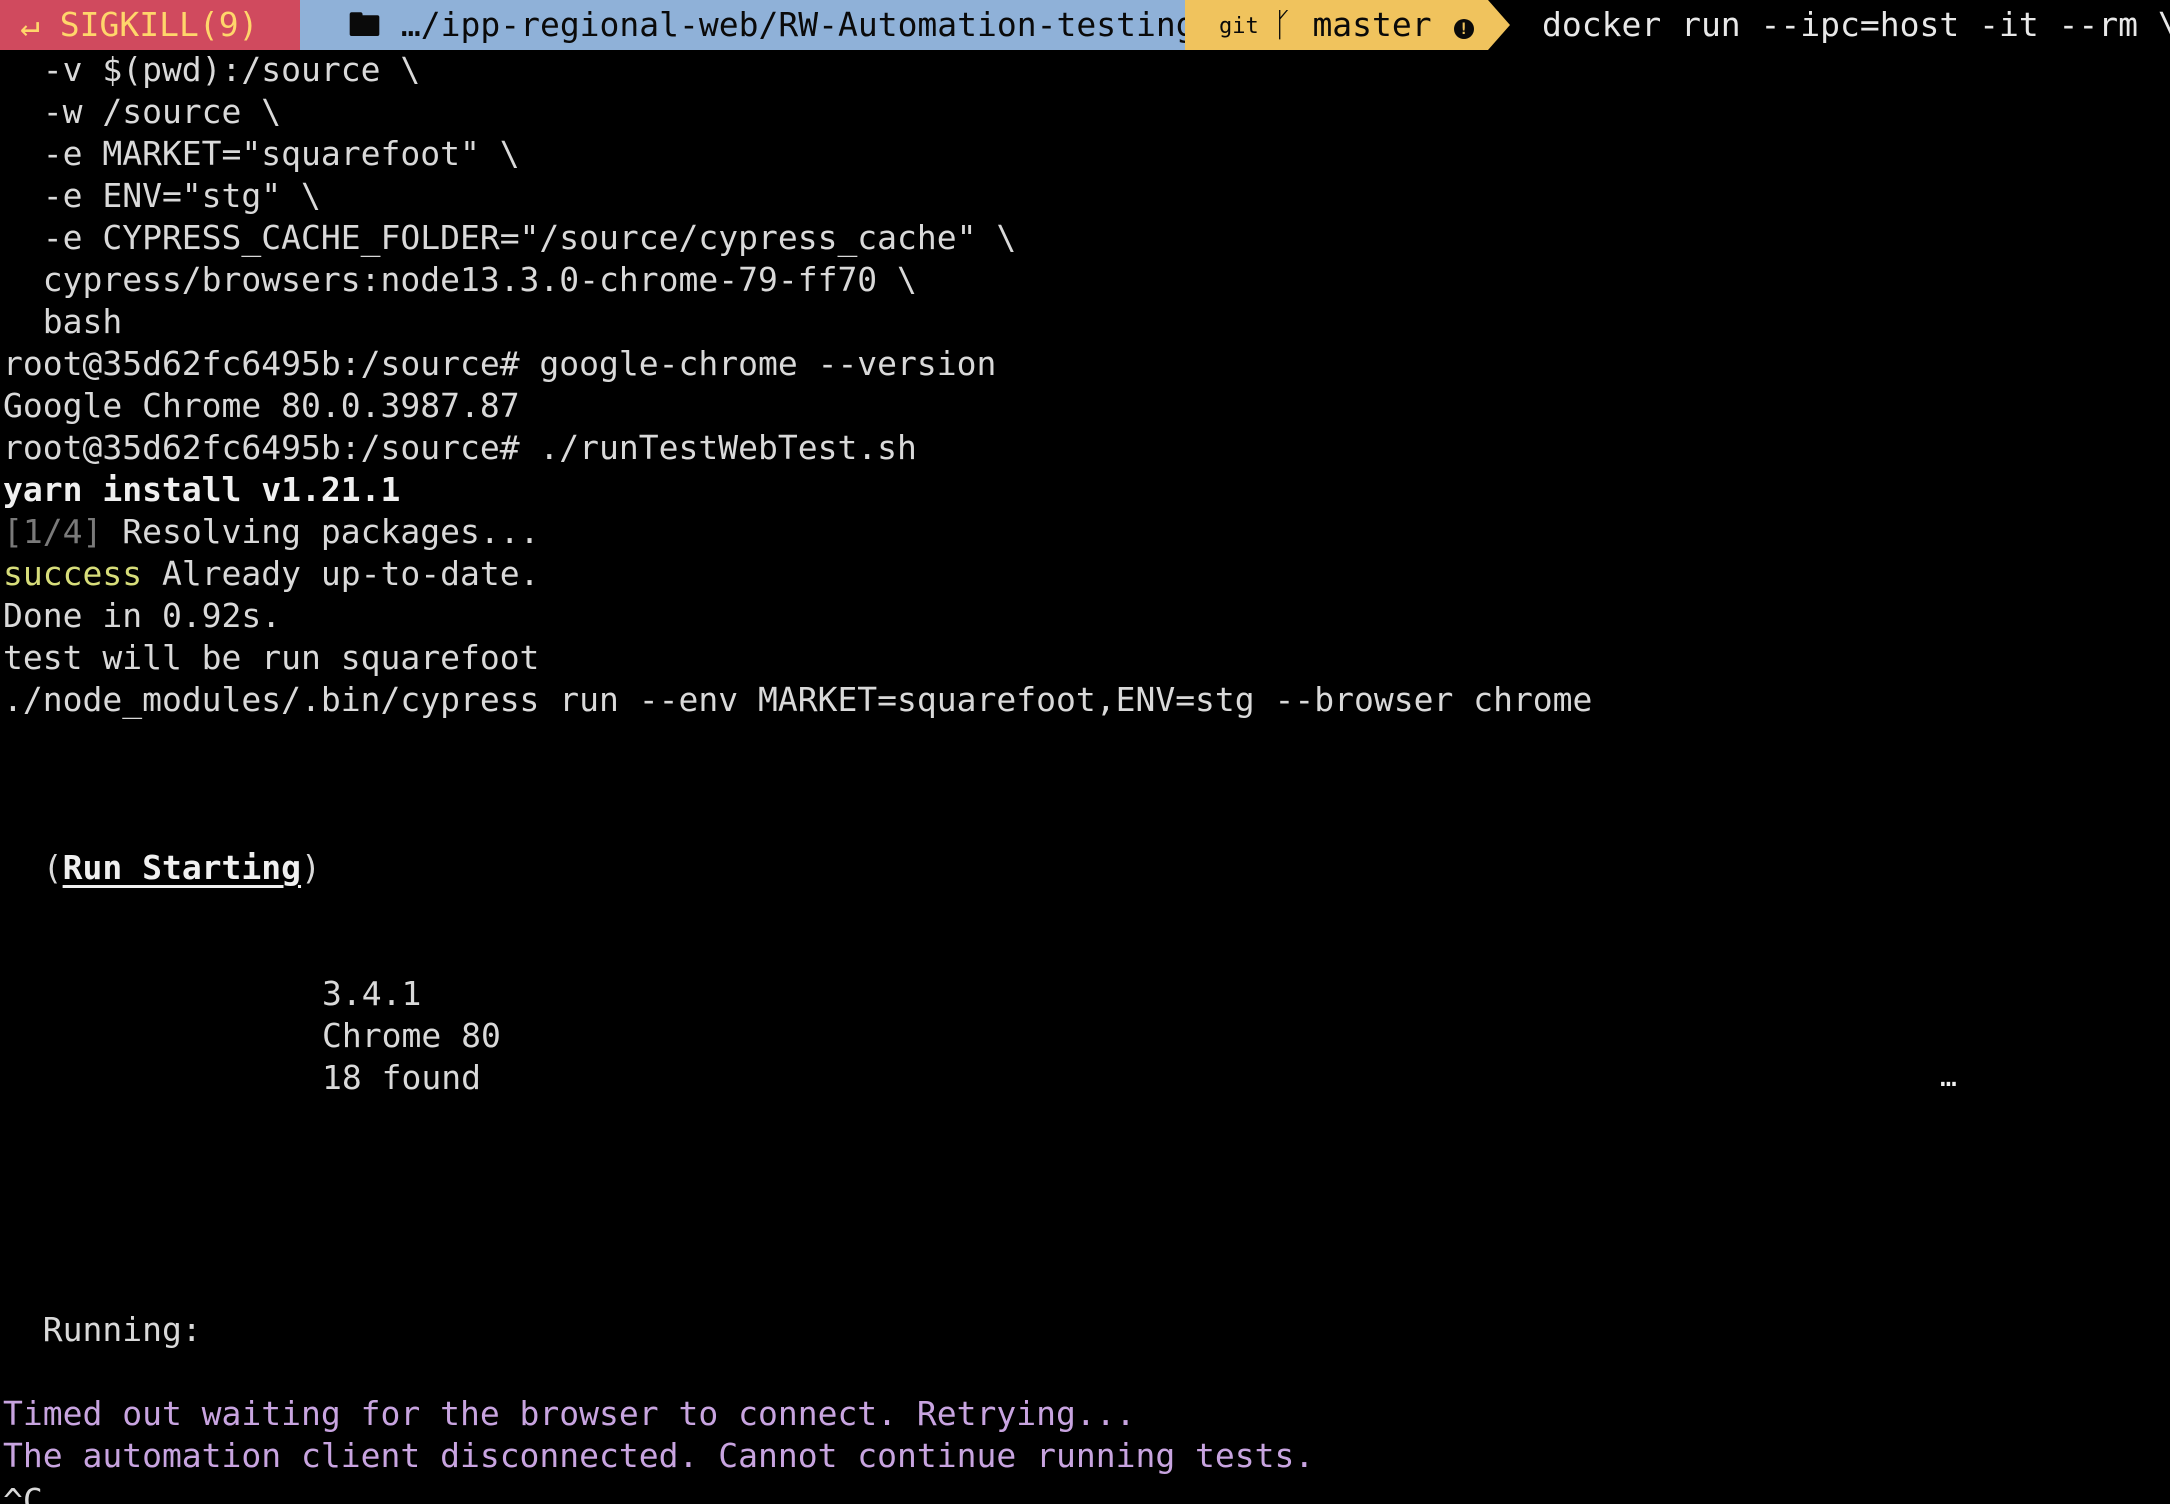 The width and height of the screenshot is (2170, 1504). Describe the element at coordinates (1372, 24) in the screenshot. I see `branch-name: master` at that location.